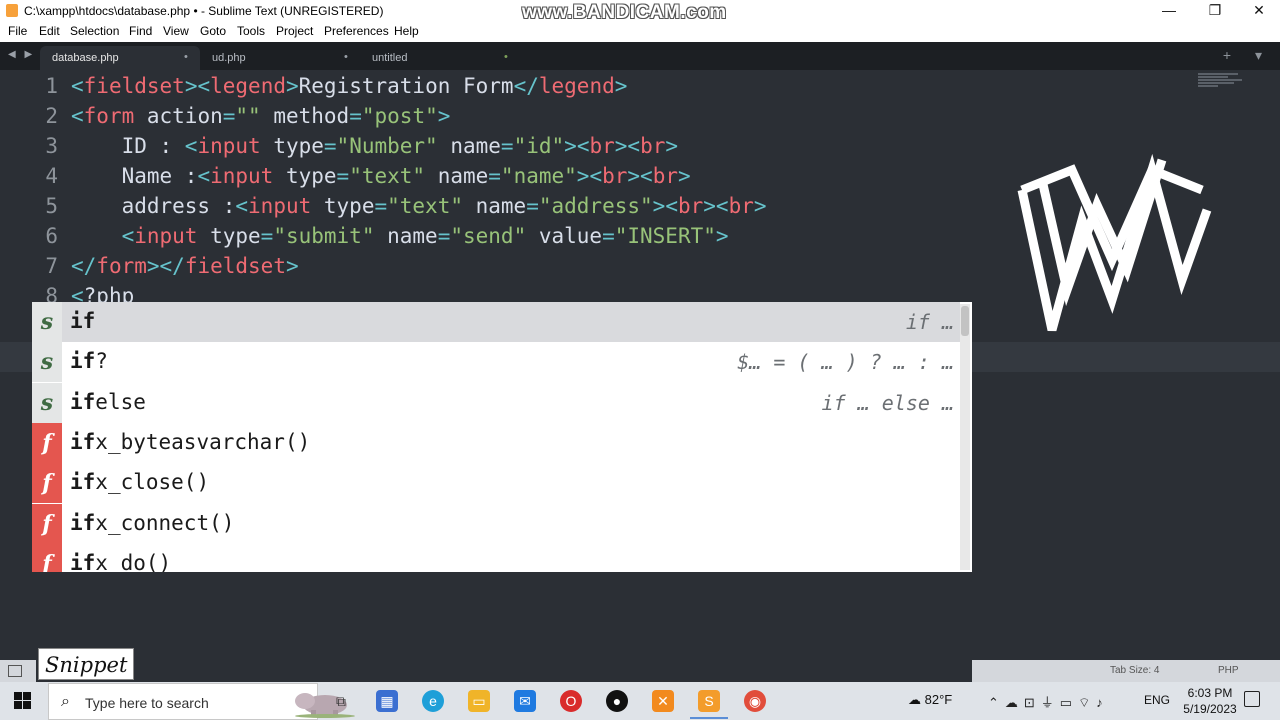 This screenshot has width=1280, height=720. I want to click on menu-file: File, so click(17, 31).